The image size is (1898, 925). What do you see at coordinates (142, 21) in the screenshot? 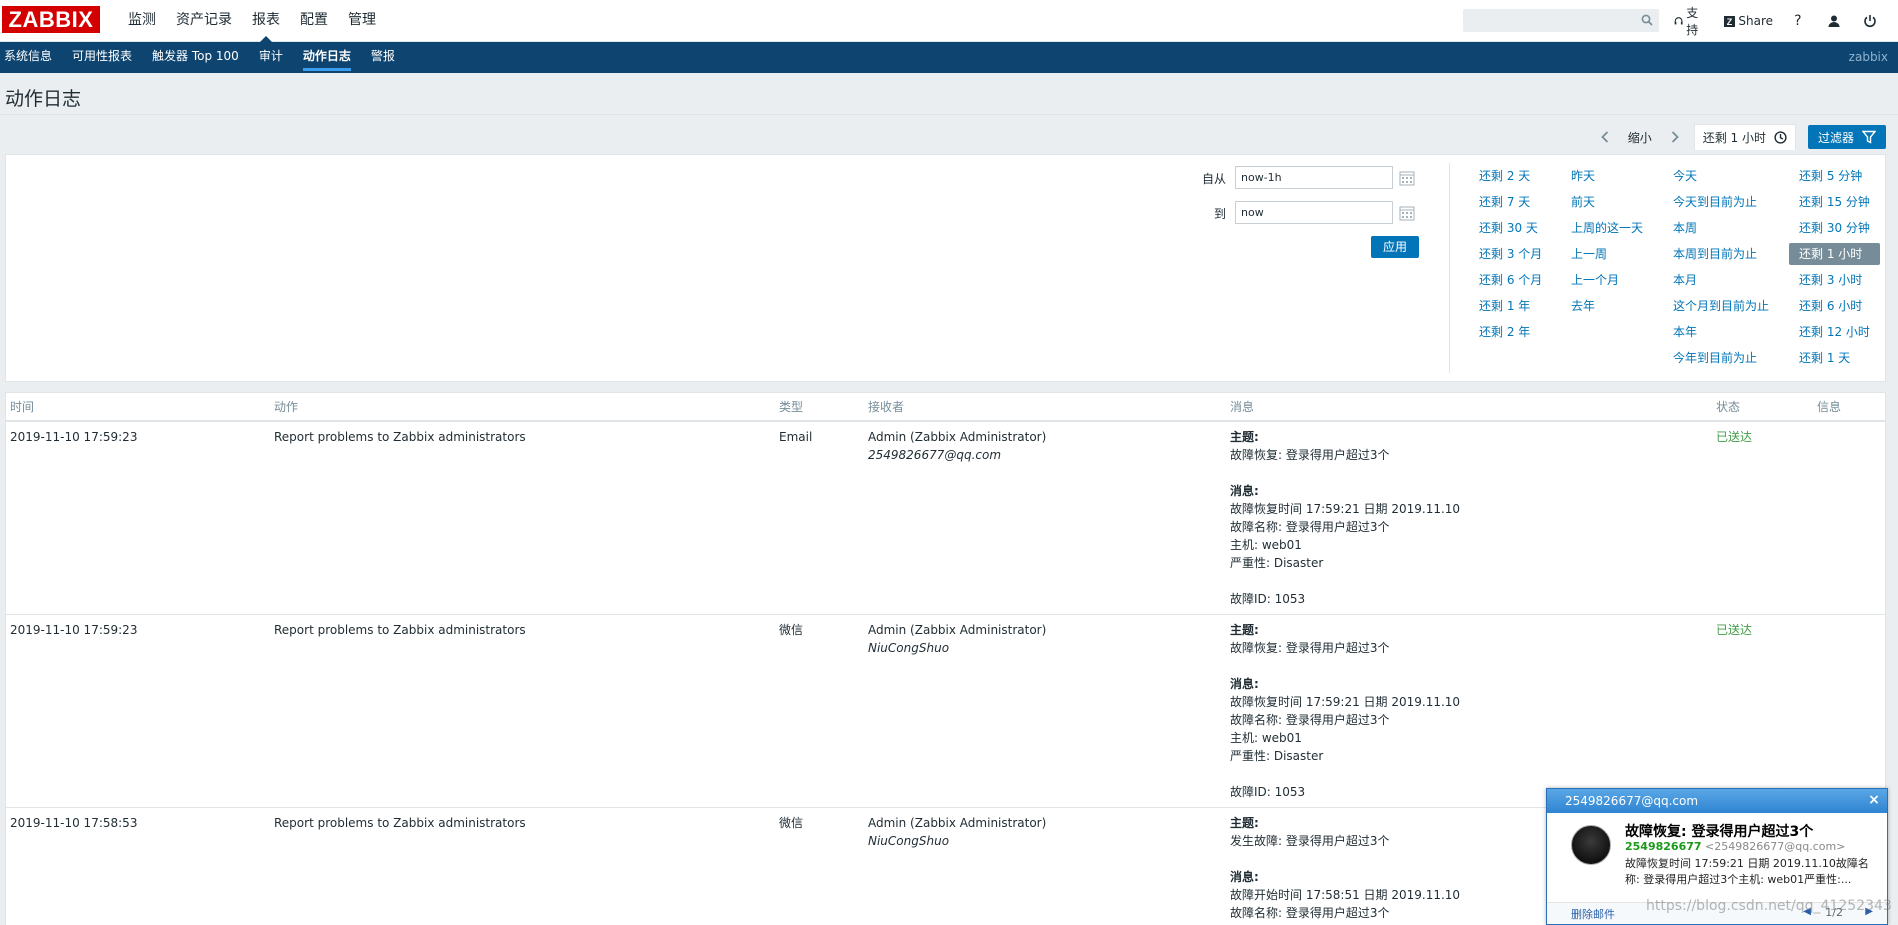
I see `nav-monitoring: 监测` at bounding box center [142, 21].